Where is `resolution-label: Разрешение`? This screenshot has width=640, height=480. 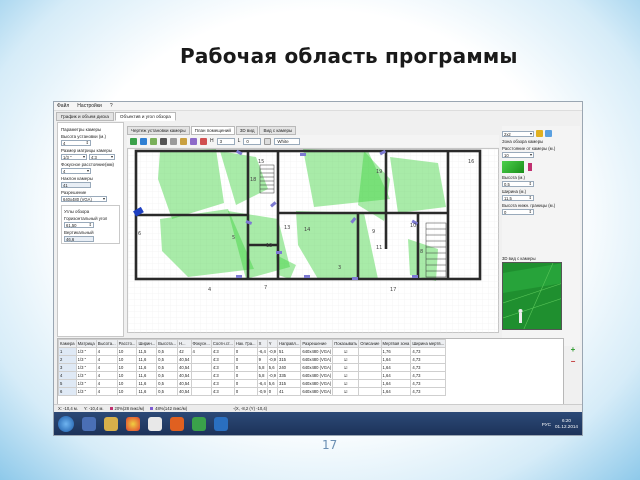
resolution-label: Разрешение is located at coordinates (74, 192).